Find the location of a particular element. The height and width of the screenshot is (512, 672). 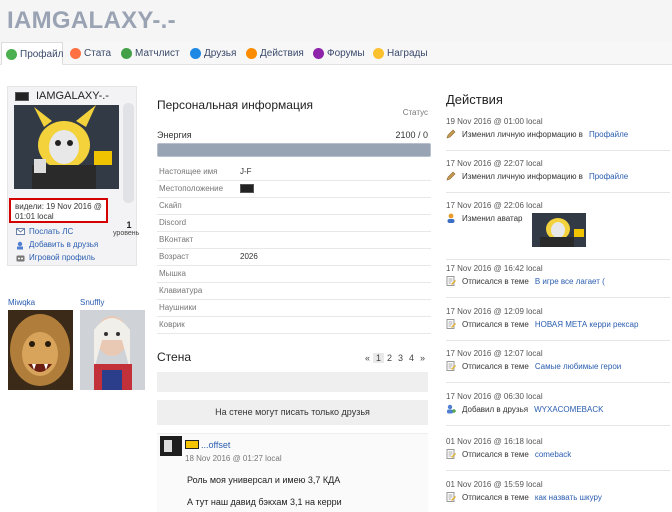

level-progress-bar is located at coordinates (128, 153).